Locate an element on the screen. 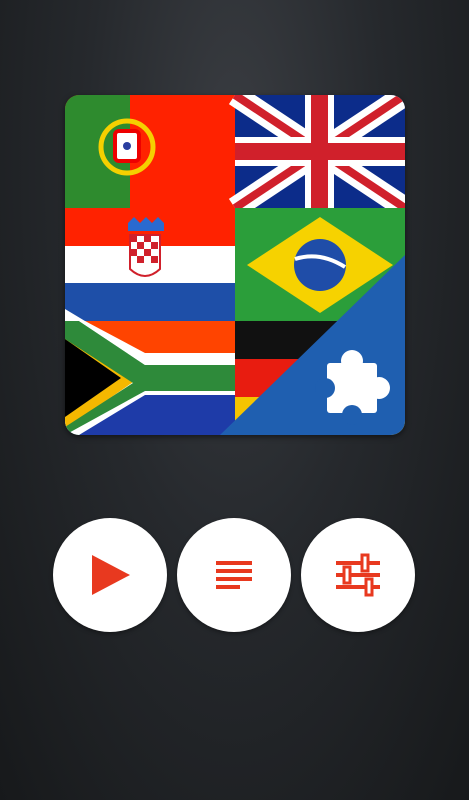  play-icon is located at coordinates (111, 575).